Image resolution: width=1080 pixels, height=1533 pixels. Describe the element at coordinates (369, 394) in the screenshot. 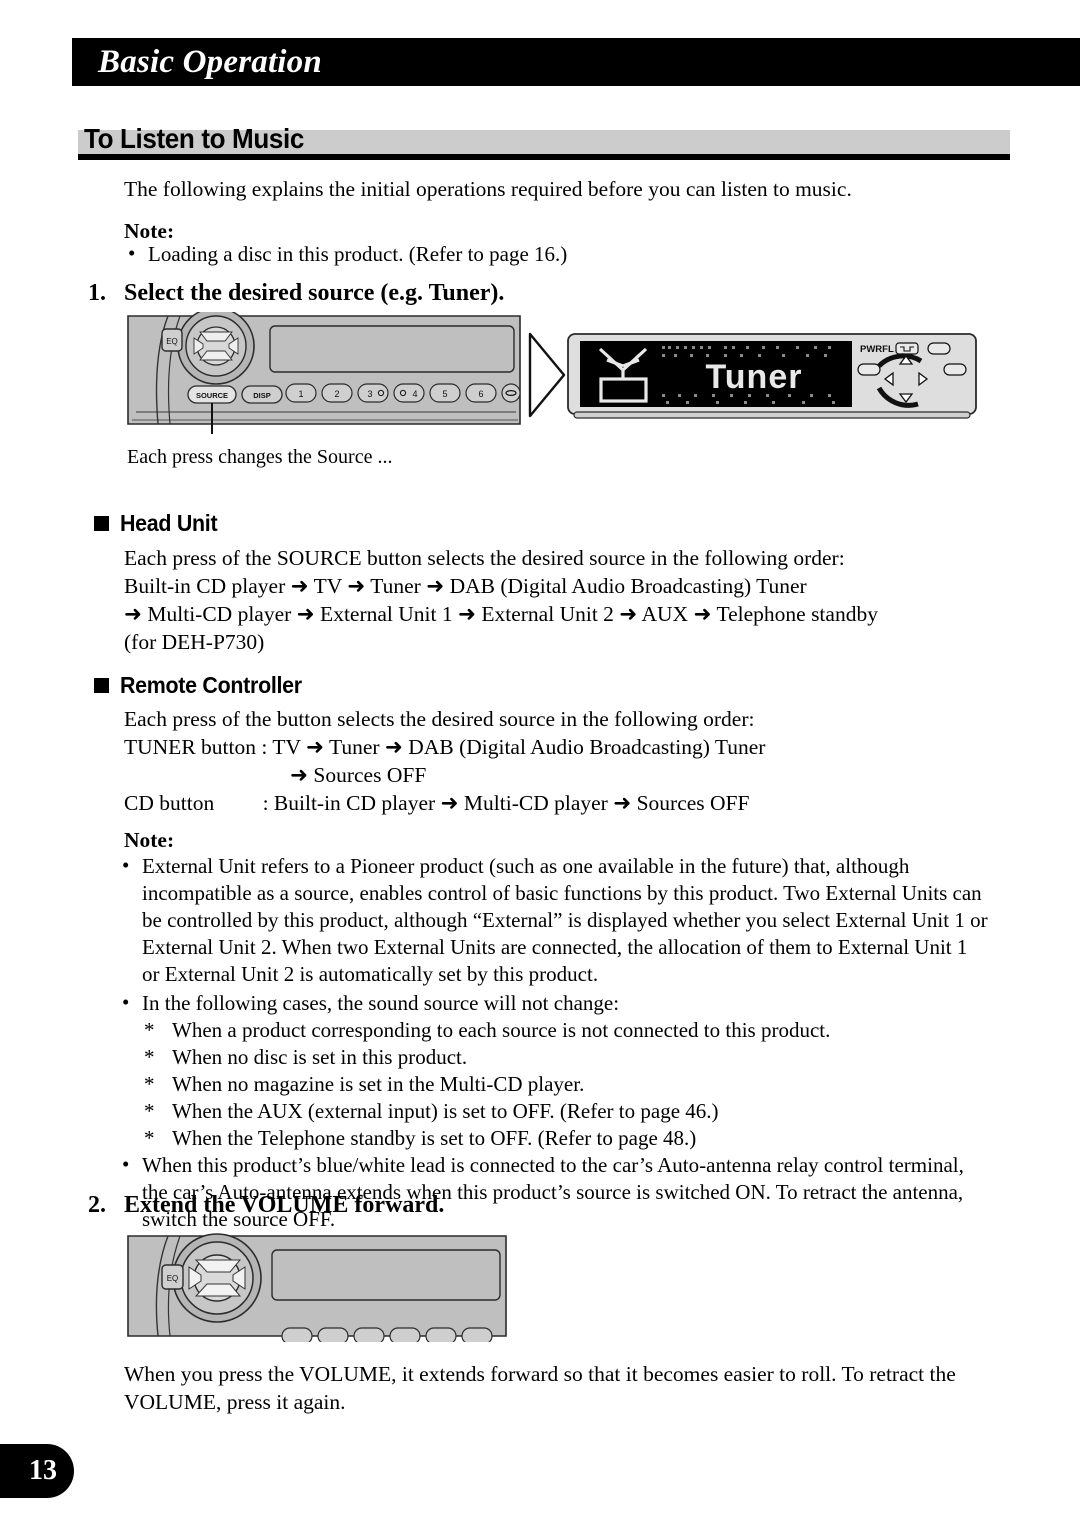

I see `svg-text: 3` at that location.